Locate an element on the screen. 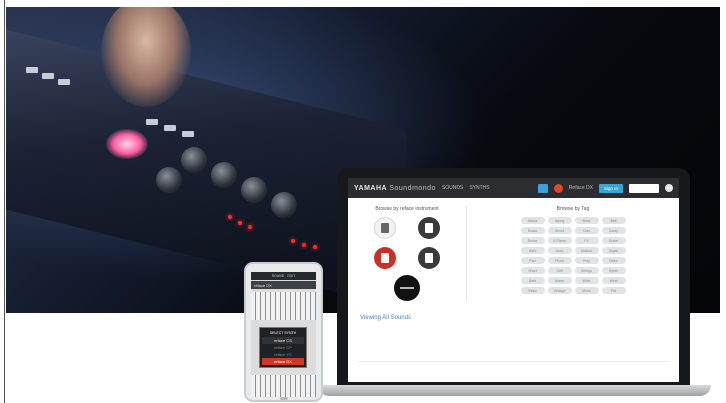 This screenshot has width=726, height=403. viewing-label: Viewing All Sounds is located at coordinates (385, 318).